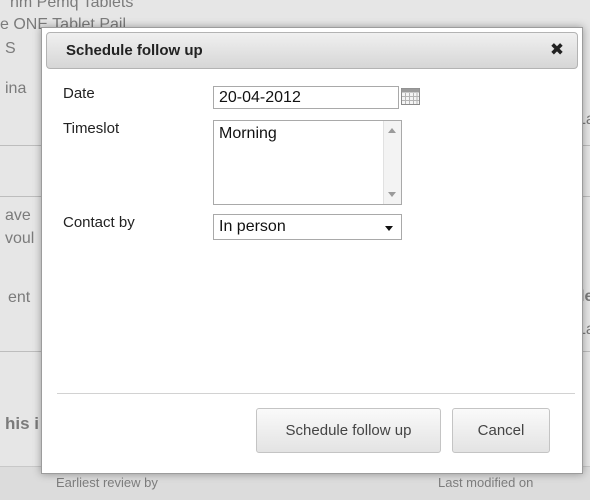 Image resolution: width=590 pixels, height=500 pixels. Describe the element at coordinates (348, 430) in the screenshot. I see `schedule-follow-up-button: Schedule follow up` at that location.